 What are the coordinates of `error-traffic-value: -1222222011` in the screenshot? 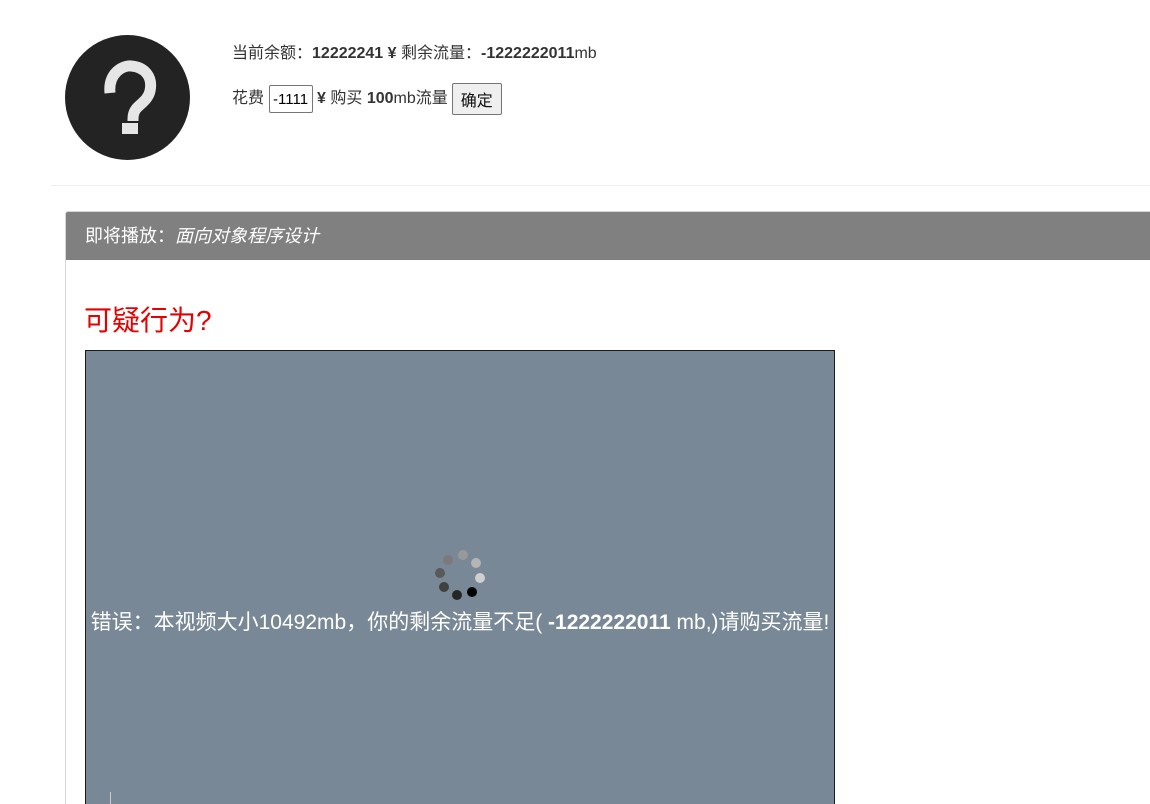 It's located at (609, 622).